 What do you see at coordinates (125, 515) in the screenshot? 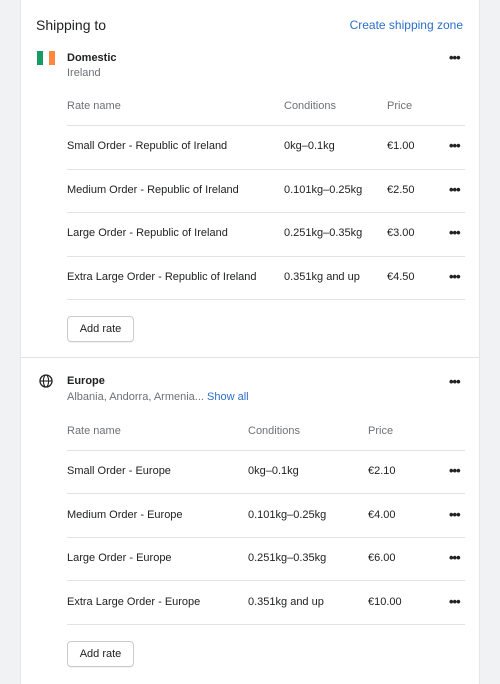
I see `rate-name: Medium Order - Europe` at bounding box center [125, 515].